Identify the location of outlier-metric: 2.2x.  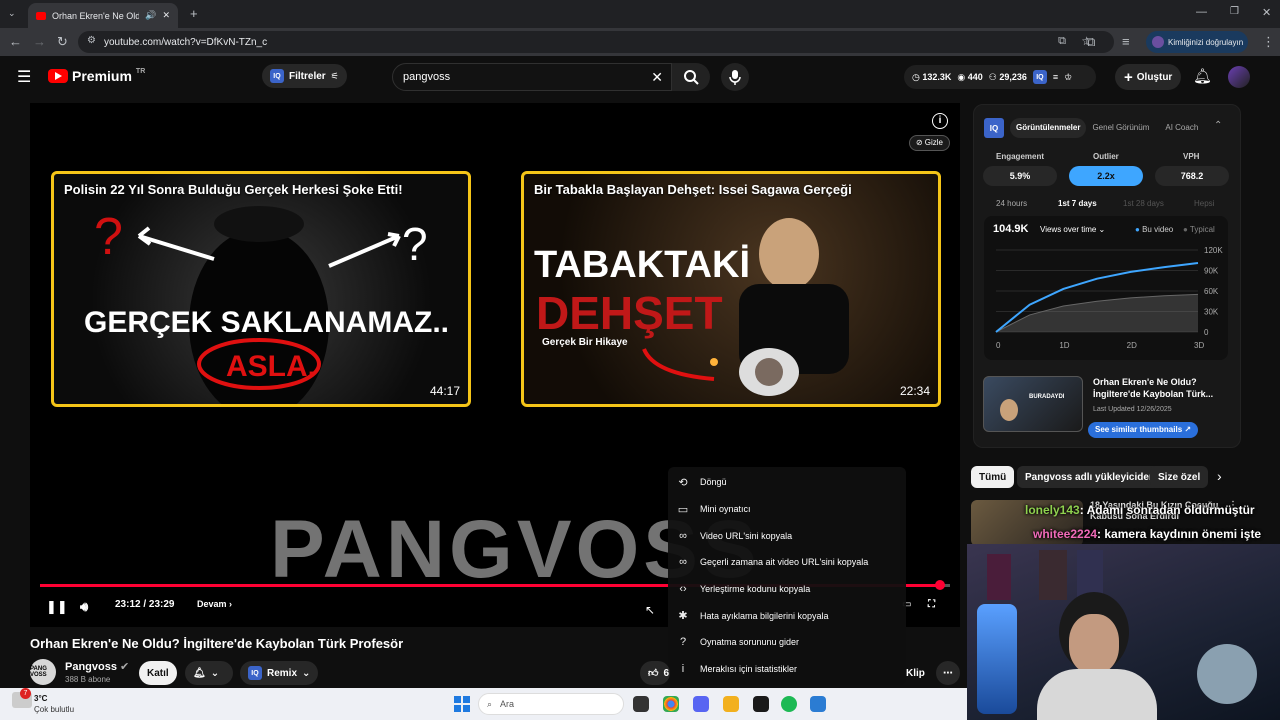
(1106, 176).